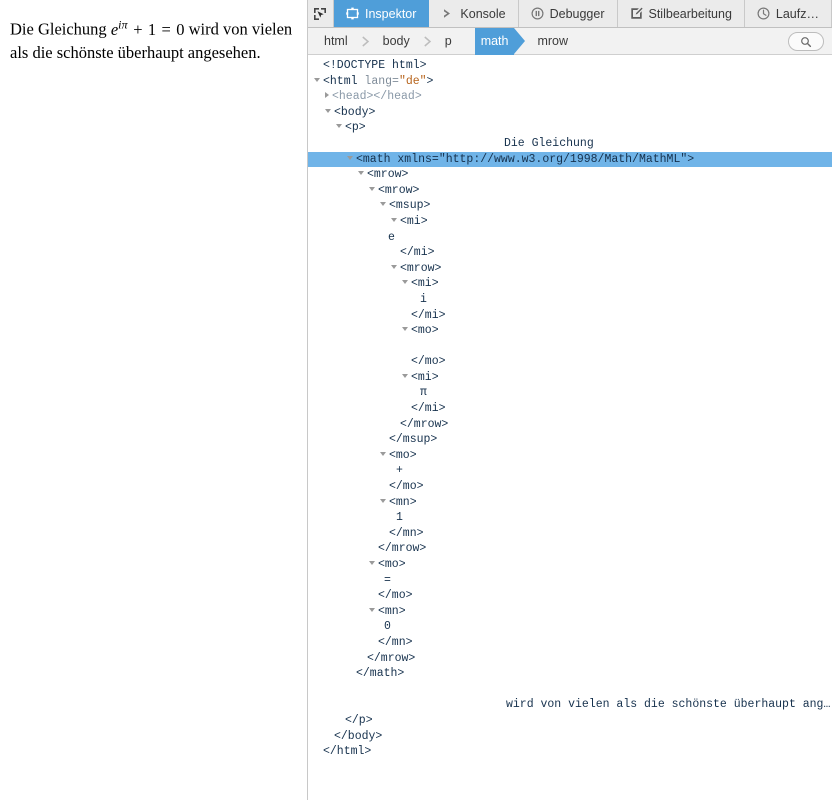 Image resolution: width=832 pixels, height=800 pixels. Describe the element at coordinates (570, 737) in the screenshot. I see `markup-element-row: </body>` at that location.